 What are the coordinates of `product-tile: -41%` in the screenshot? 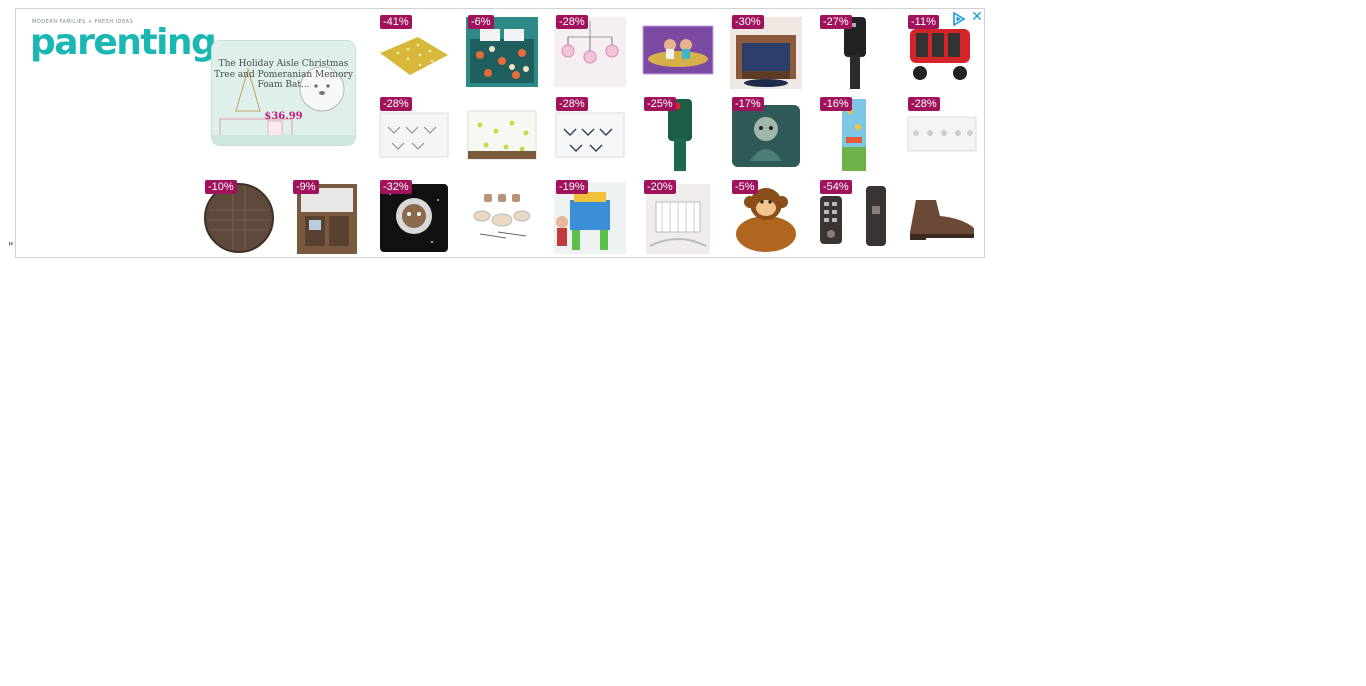 It's located at (414, 53).